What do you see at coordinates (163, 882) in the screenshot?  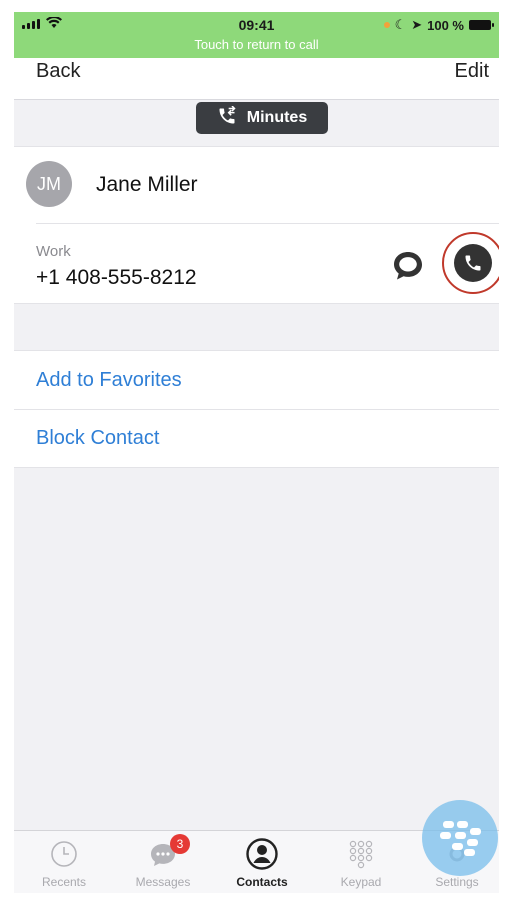 I see `tab-label: Messages` at bounding box center [163, 882].